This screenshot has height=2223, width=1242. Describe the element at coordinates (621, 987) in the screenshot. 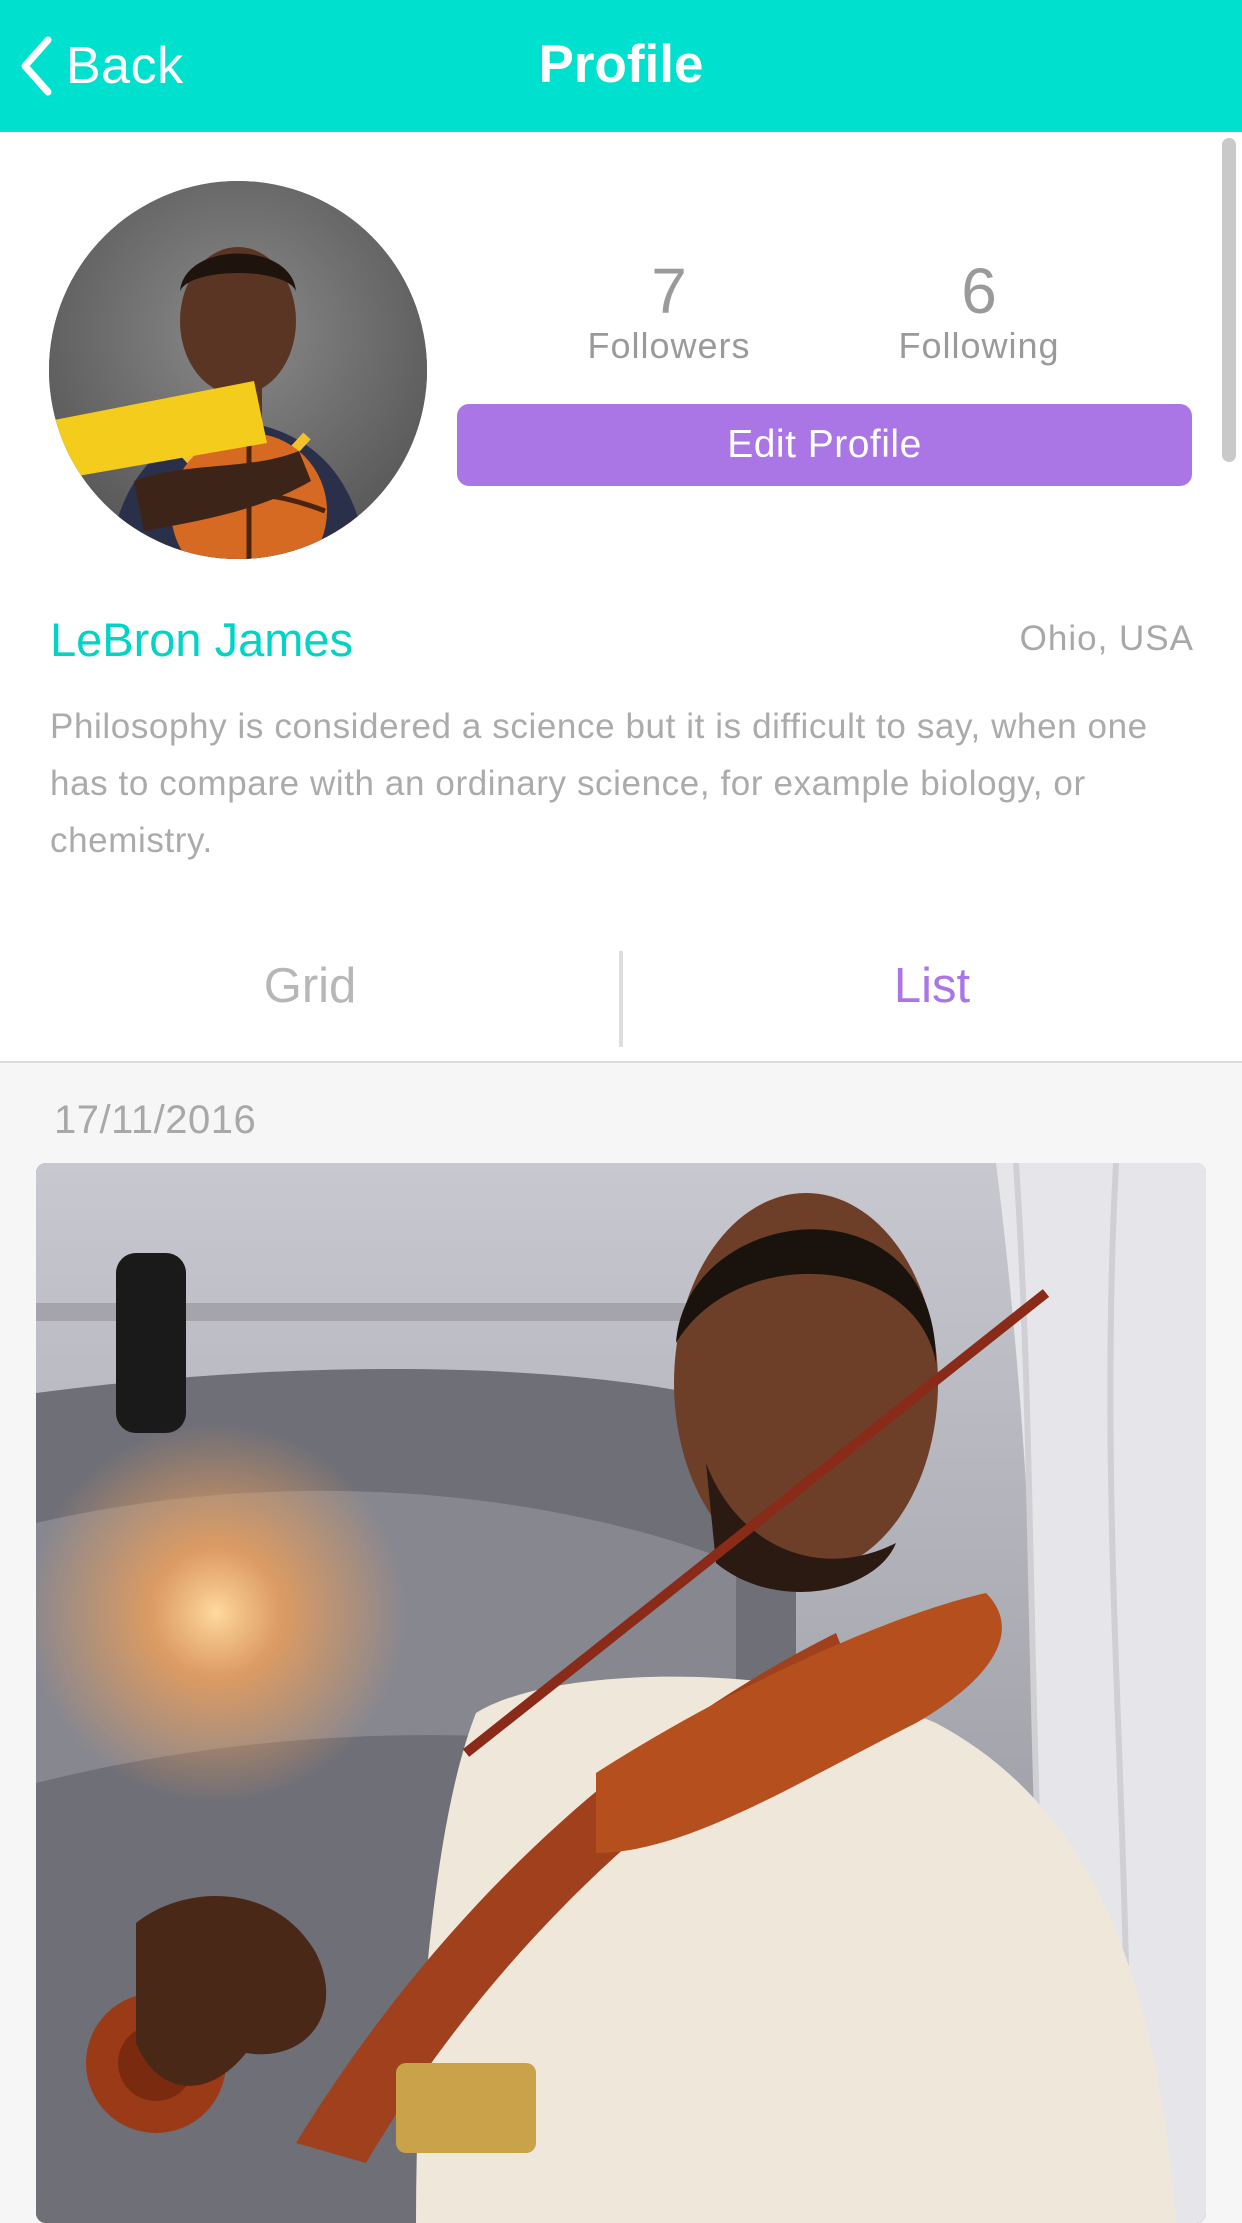

I see `view-tabs: Grid List` at that location.